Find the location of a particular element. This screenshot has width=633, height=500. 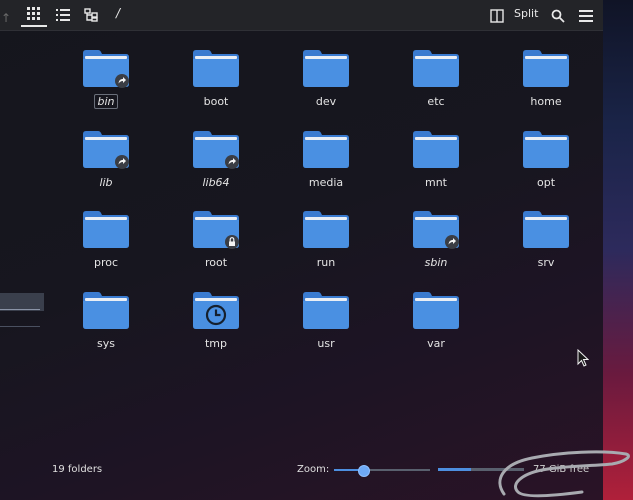

folder-name: home is located at coordinates (546, 101).